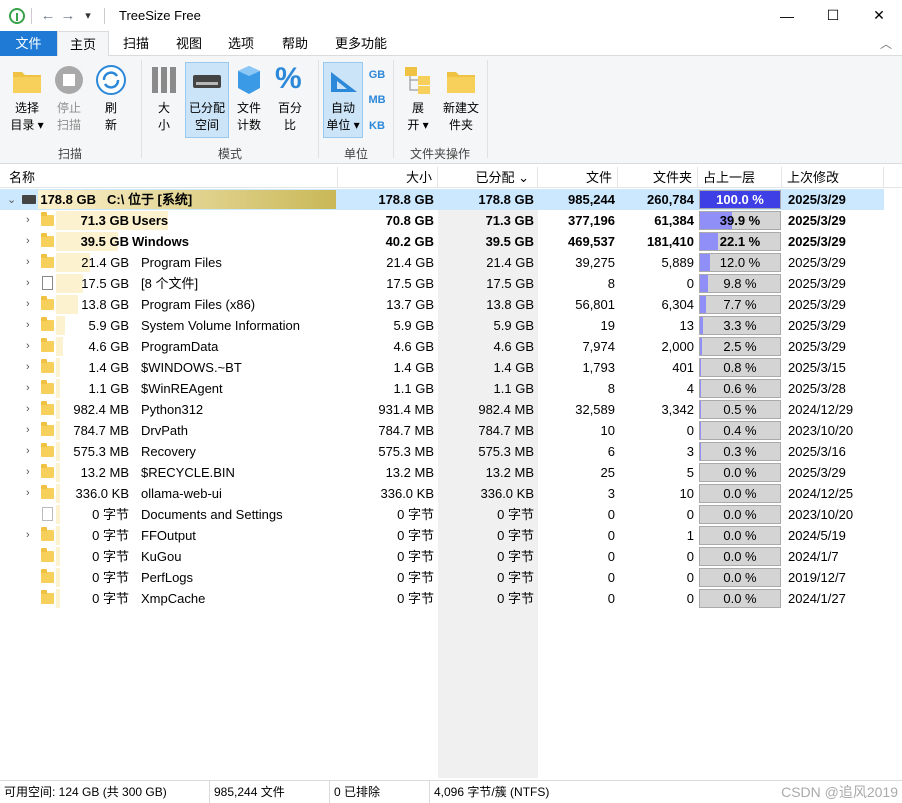 Image resolution: width=902 pixels, height=803 pixels. Describe the element at coordinates (92, 241) in the screenshot. I see `size-label: 39.5 GB` at that location.